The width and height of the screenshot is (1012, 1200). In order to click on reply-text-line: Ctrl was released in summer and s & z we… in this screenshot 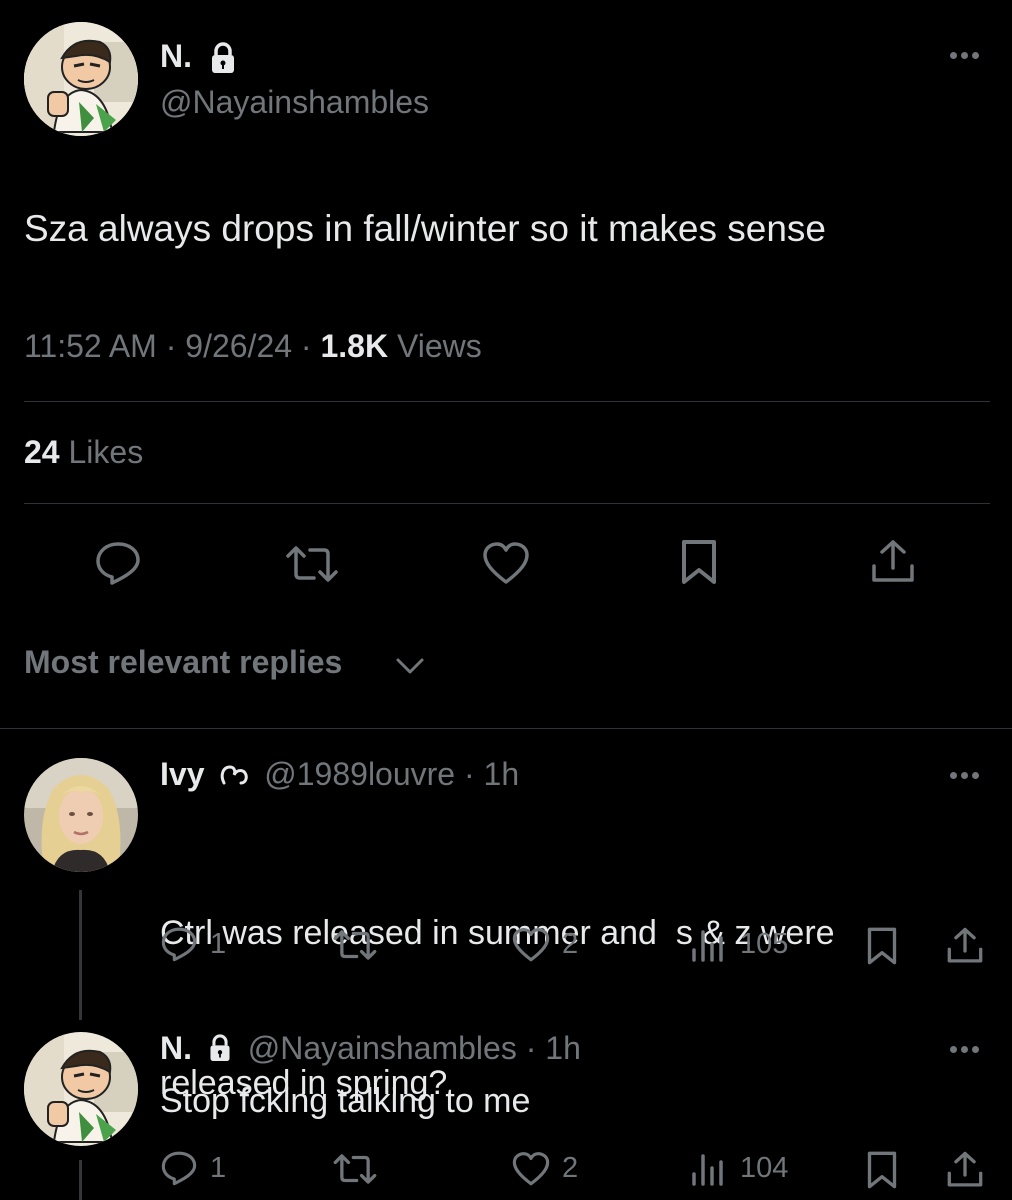, I will do `click(497, 933)`.